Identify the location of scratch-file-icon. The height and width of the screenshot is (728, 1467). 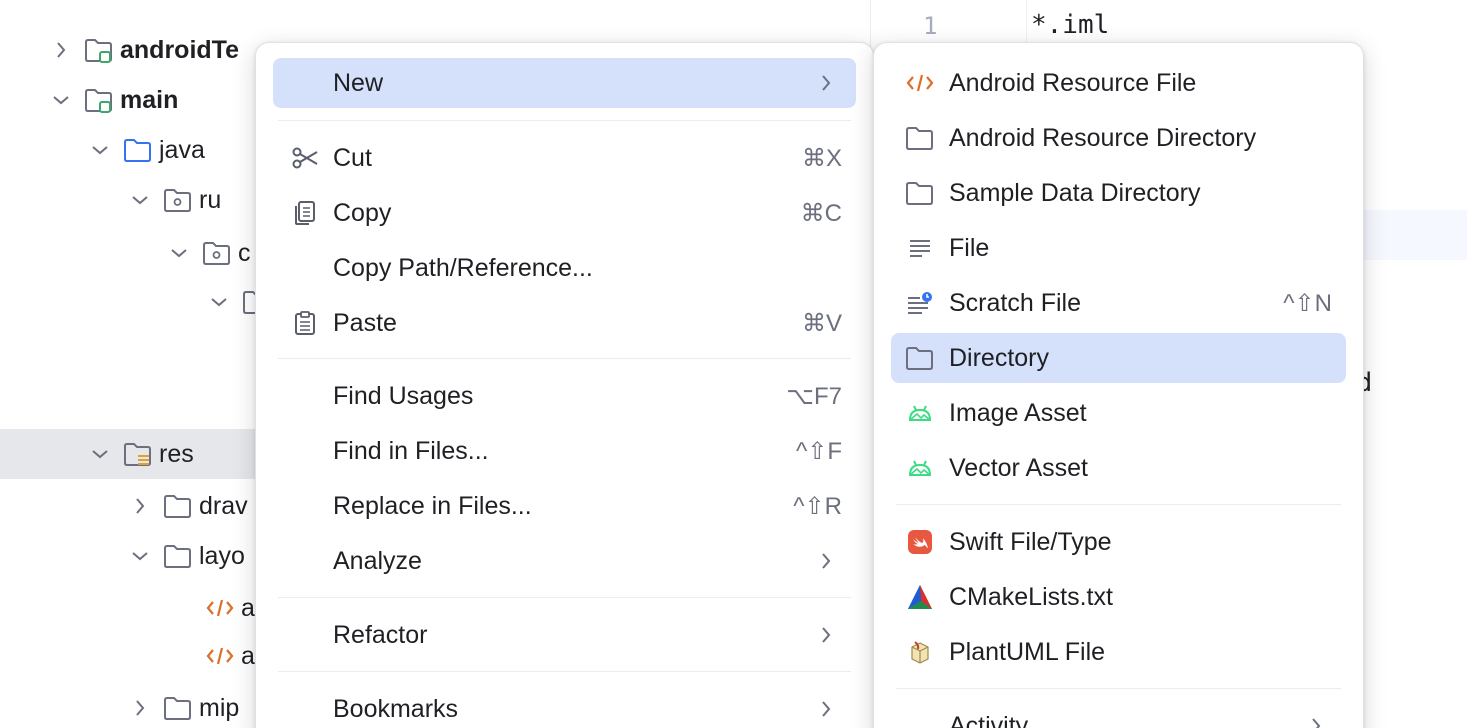
(920, 303).